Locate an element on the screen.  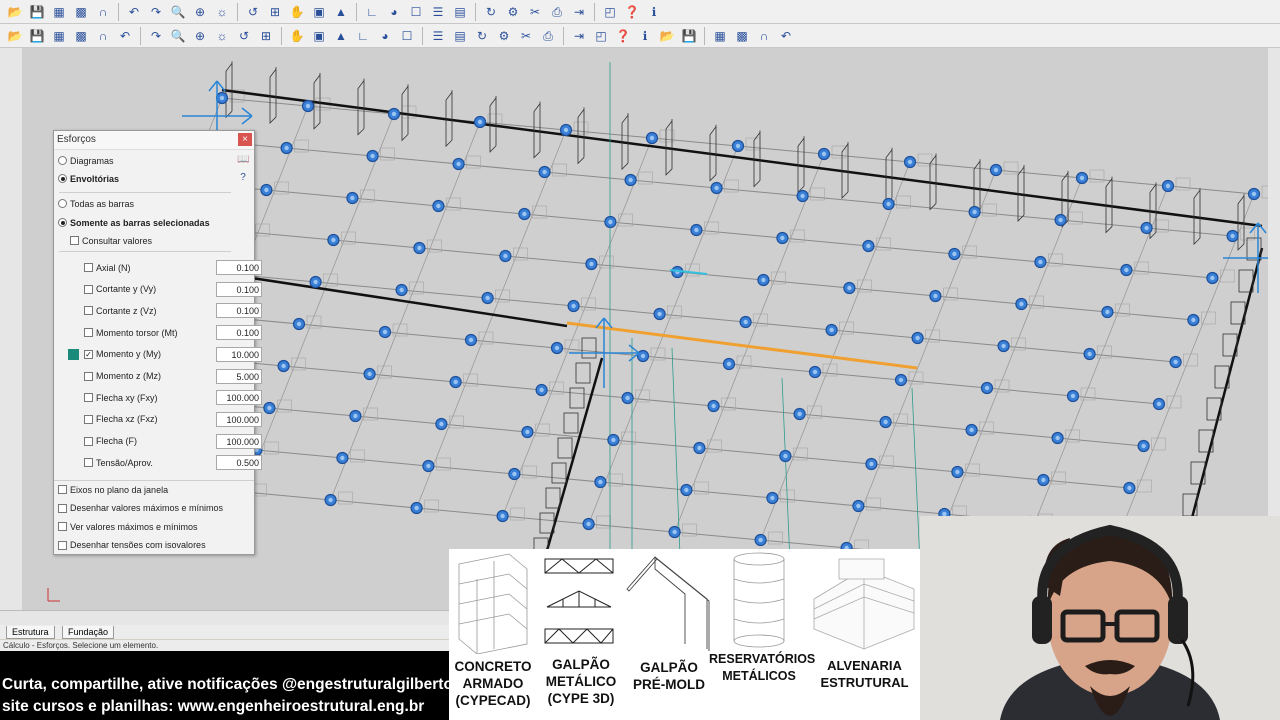
option-checkbox: Ver valores máximos e mínimos is located at coordinates (154, 526).